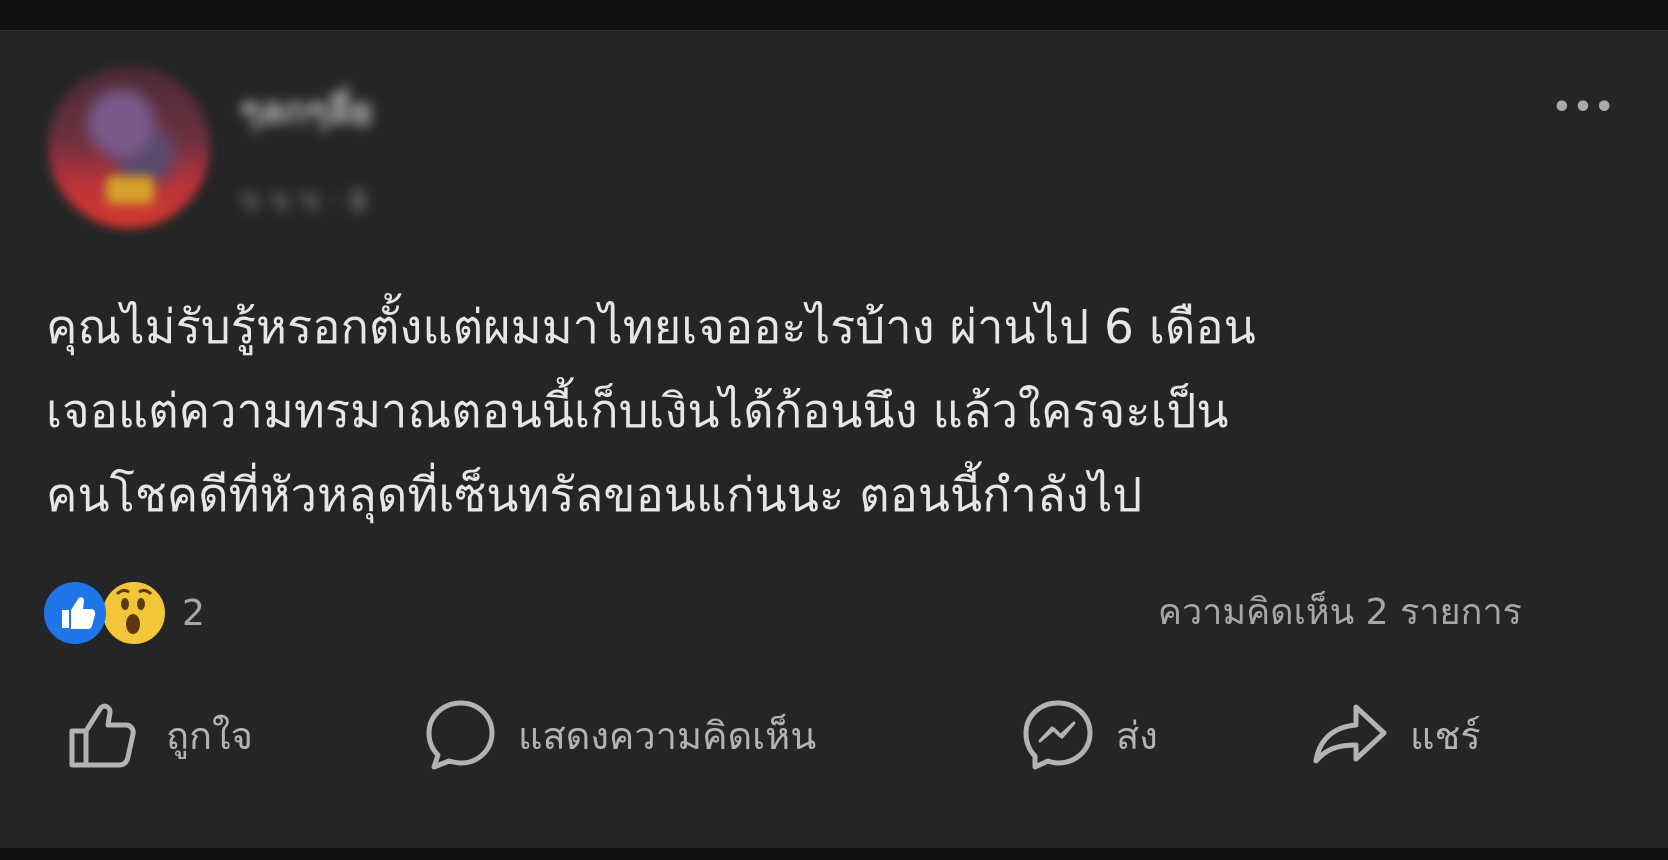 The width and height of the screenshot is (1668, 860). I want to click on like-button: ถูกใจ, so click(159, 735).